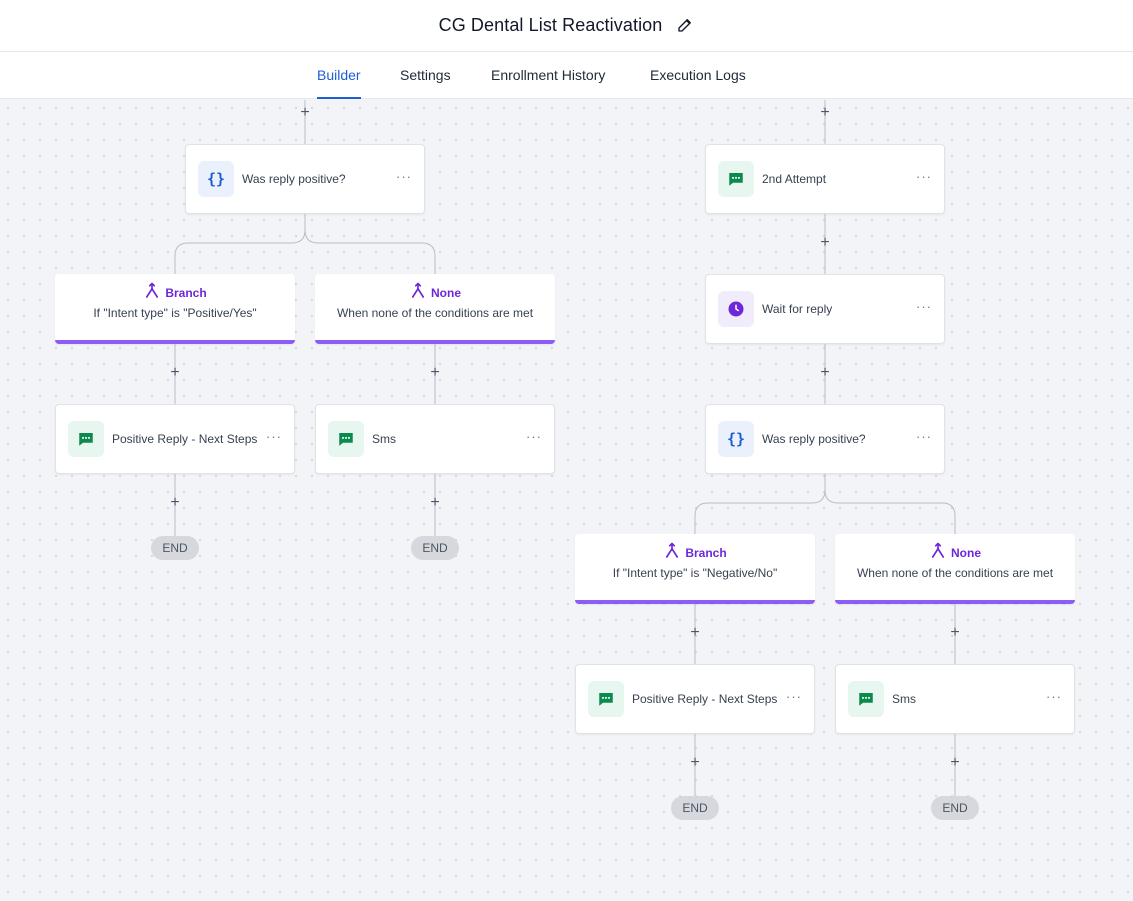 This screenshot has height=901, width=1133. What do you see at coordinates (175, 313) in the screenshot?
I see `branch-condition: If "Intent type" is "Positive/Yes"` at bounding box center [175, 313].